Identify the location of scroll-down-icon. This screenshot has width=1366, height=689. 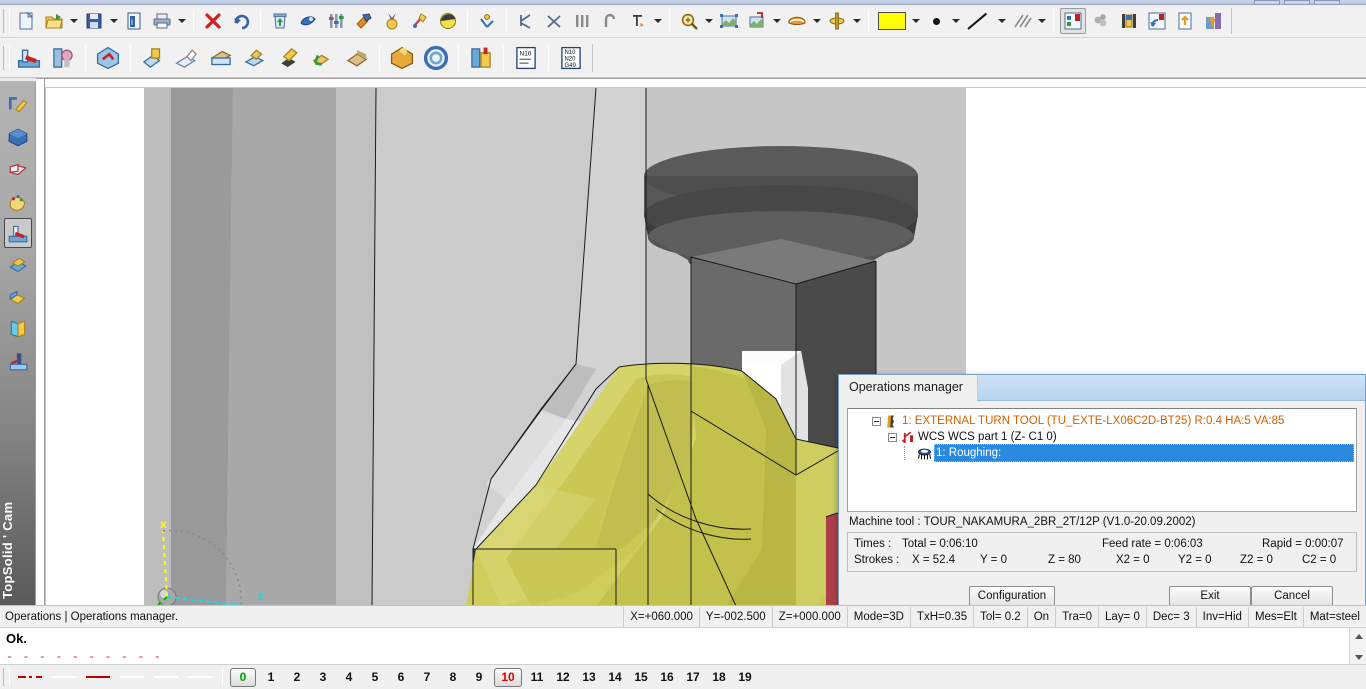
(1358, 657).